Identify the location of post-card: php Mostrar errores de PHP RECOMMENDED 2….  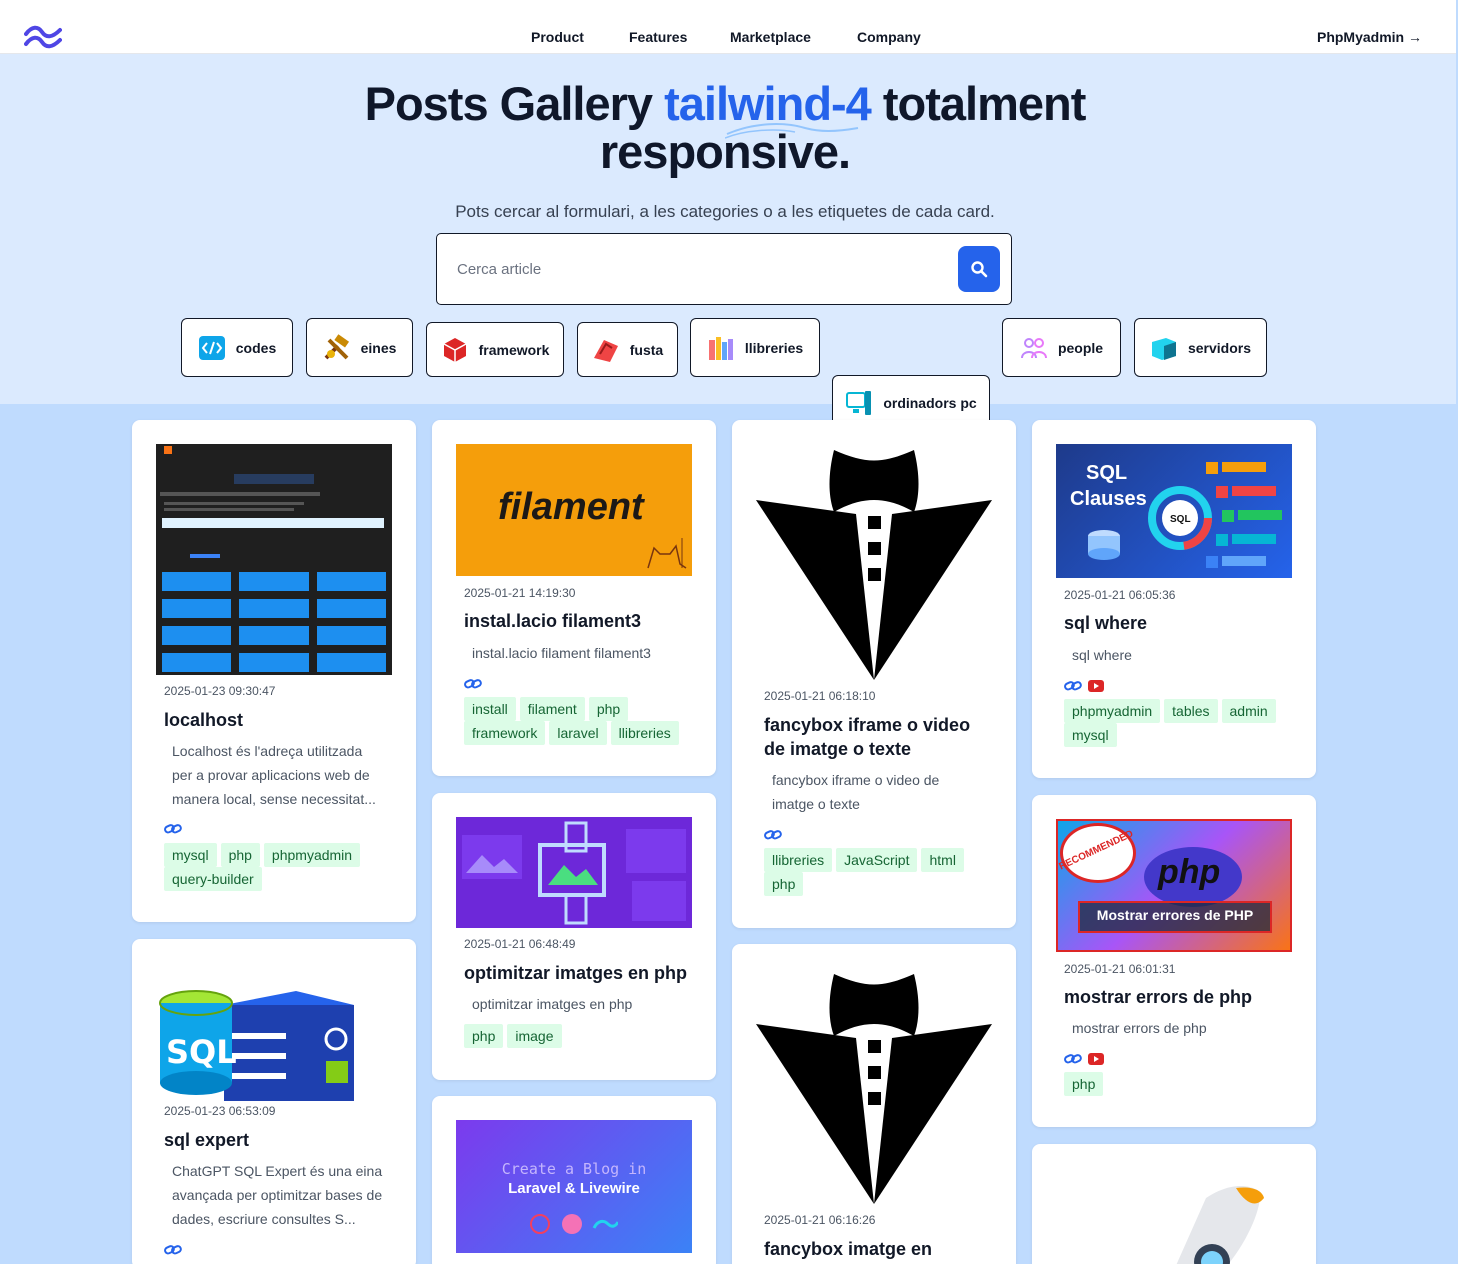
(1174, 961).